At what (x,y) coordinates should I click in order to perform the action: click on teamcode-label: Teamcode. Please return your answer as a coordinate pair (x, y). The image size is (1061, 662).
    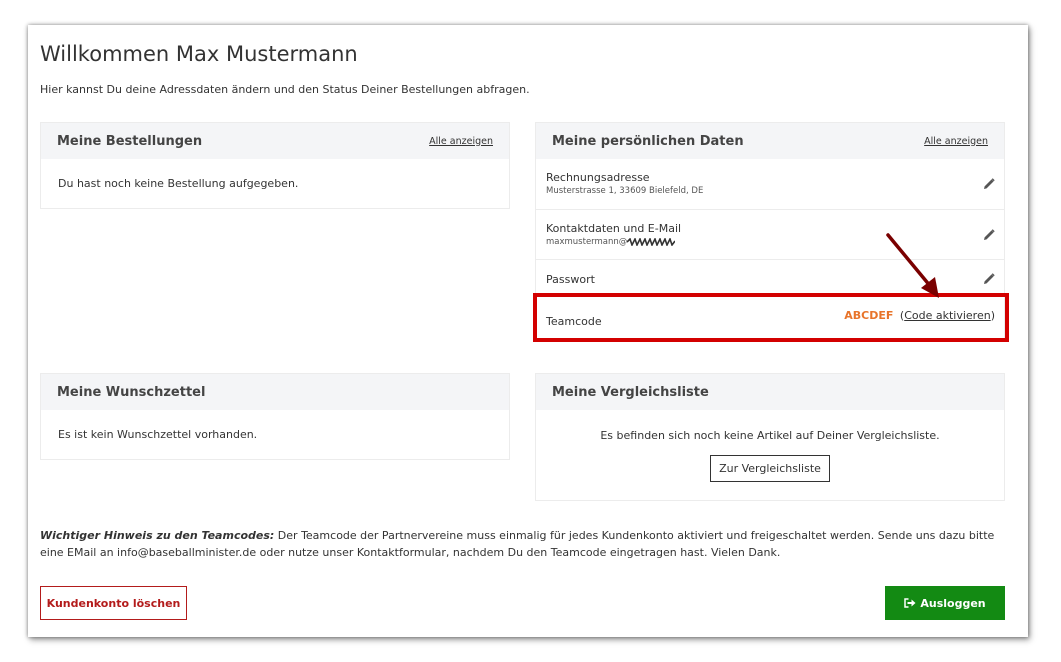
    Looking at the image, I should click on (574, 321).